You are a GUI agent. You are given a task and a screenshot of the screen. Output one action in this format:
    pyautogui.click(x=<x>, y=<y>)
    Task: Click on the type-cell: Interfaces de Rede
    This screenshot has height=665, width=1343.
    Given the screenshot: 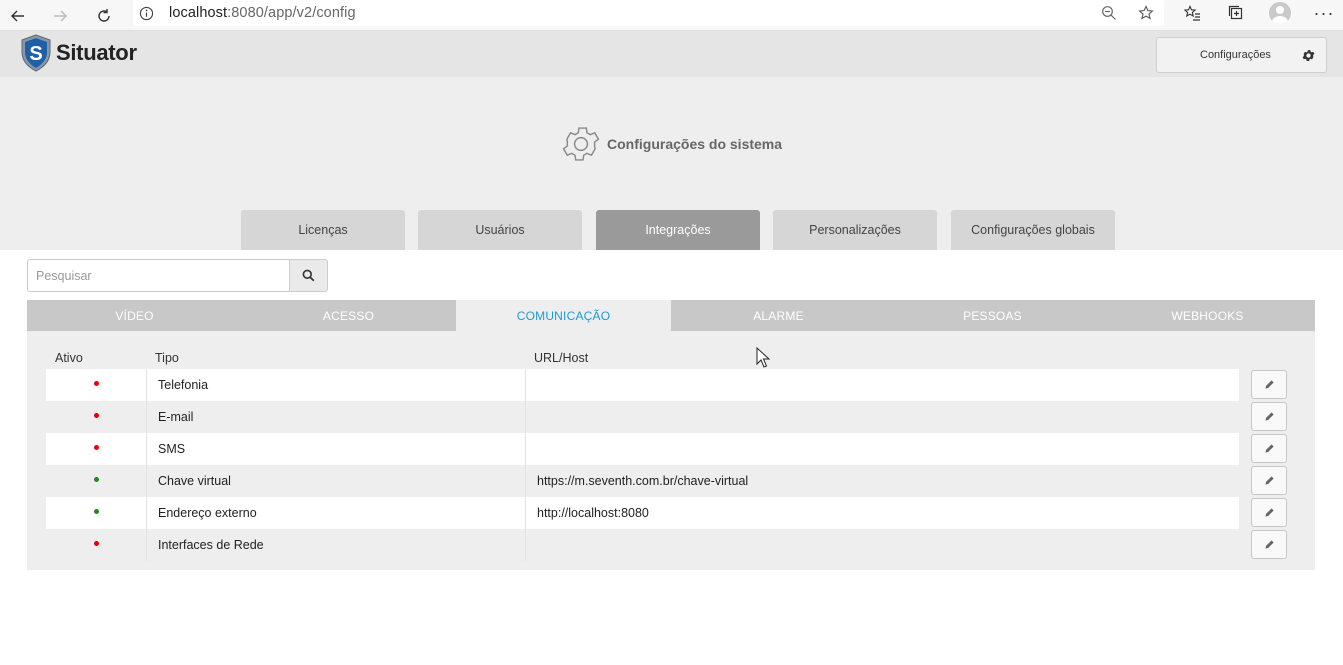 What is the action you would take?
    pyautogui.click(x=335, y=545)
    